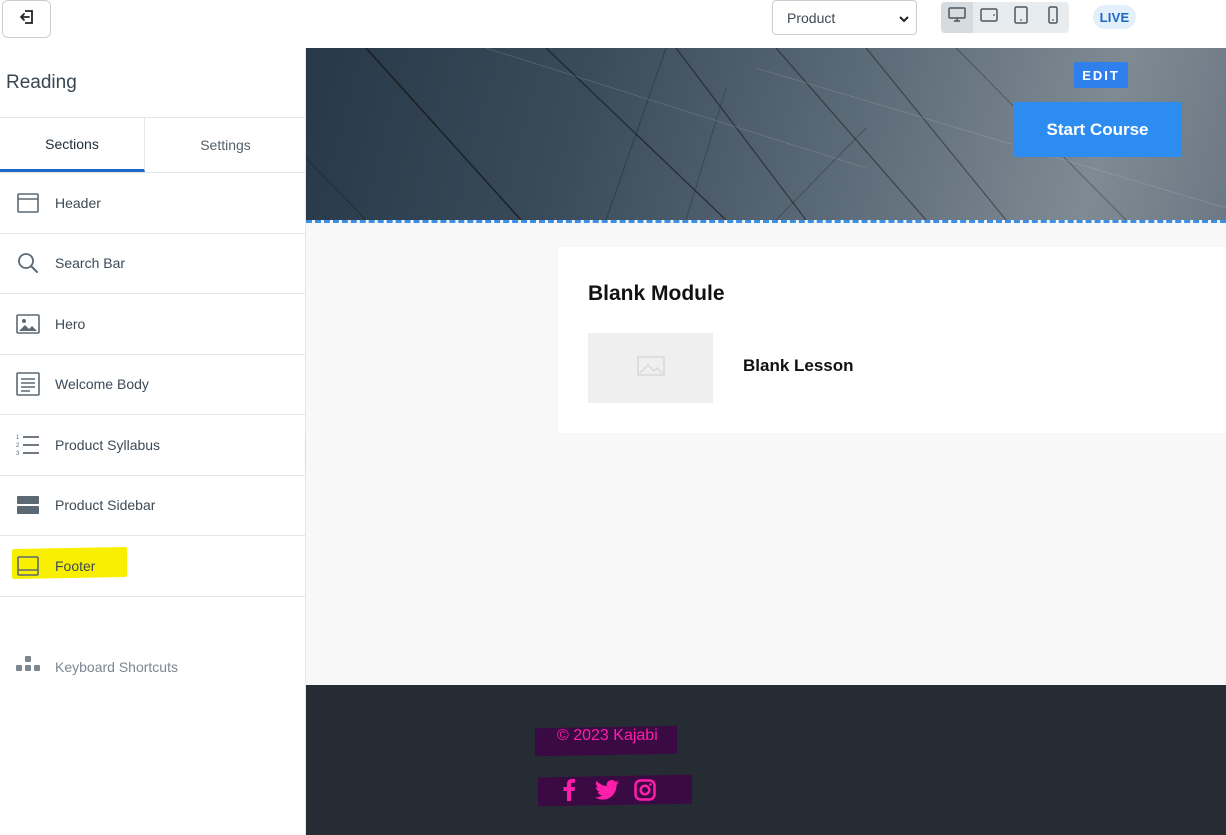 This screenshot has height=835, width=1226. I want to click on keyboard-shortcuts-label: Keyboard Shortcuts, so click(116, 666).